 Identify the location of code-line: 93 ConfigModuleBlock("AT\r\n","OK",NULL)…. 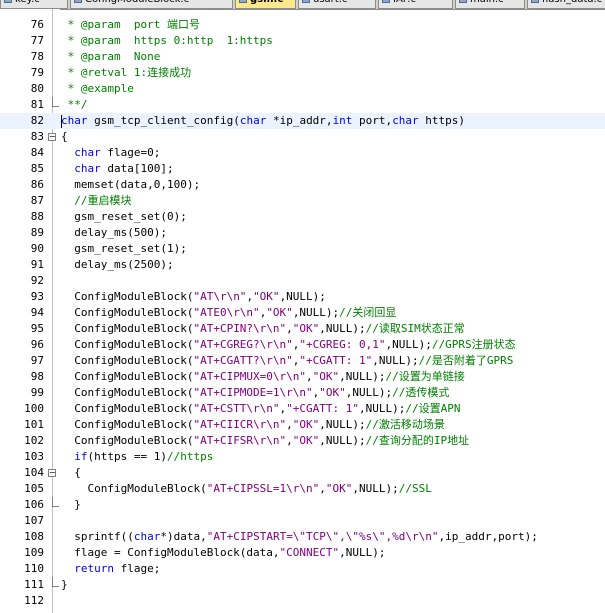
(302, 297).